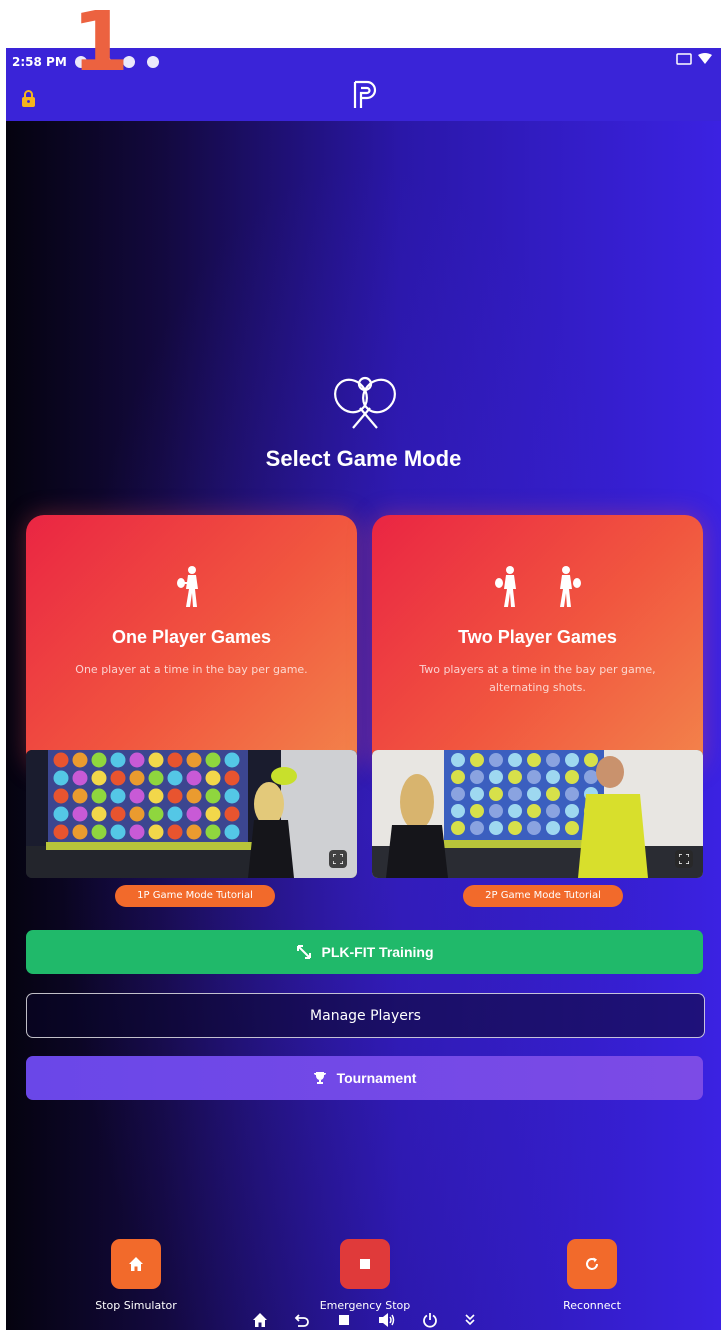 The height and width of the screenshot is (1330, 721). What do you see at coordinates (377, 952) in the screenshot?
I see `plk-fit-training-label: PLK-FIT Training` at bounding box center [377, 952].